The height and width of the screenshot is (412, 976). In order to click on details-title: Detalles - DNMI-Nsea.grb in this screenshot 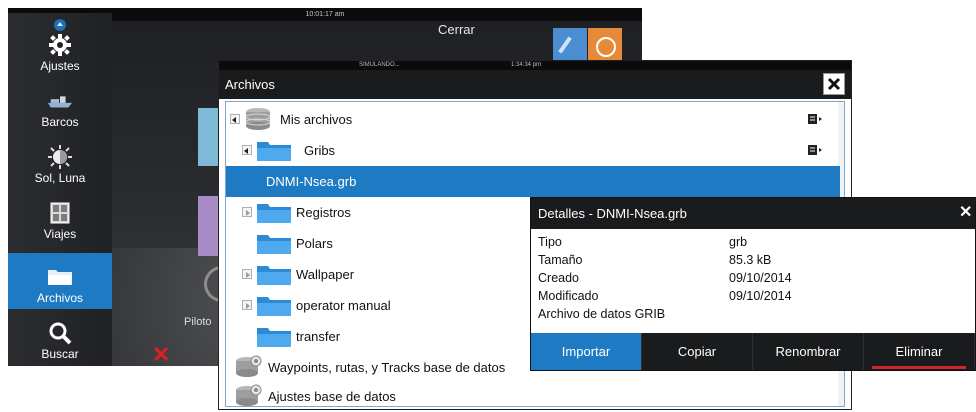, I will do `click(753, 213)`.